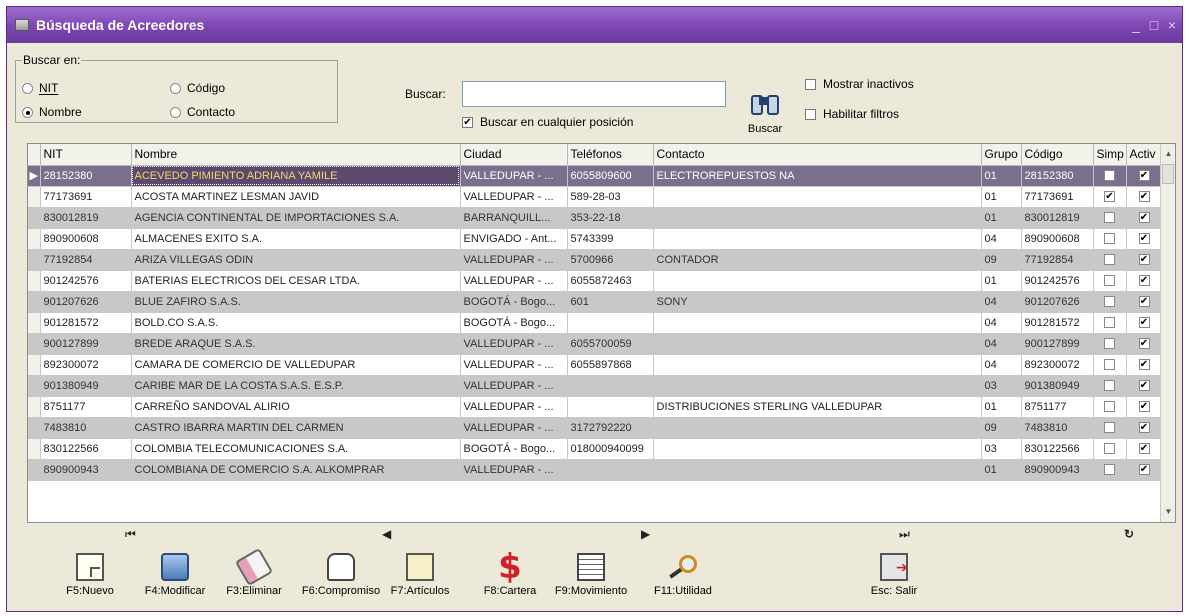 This screenshot has height=616, width=1189. I want to click on cell-nit: 901207626, so click(86, 302).